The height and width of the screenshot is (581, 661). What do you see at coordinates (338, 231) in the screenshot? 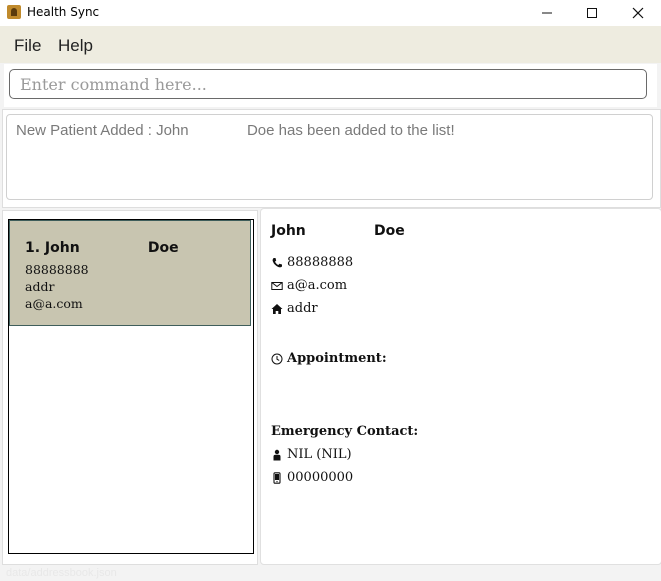
I see `detail-name: John Doe` at bounding box center [338, 231].